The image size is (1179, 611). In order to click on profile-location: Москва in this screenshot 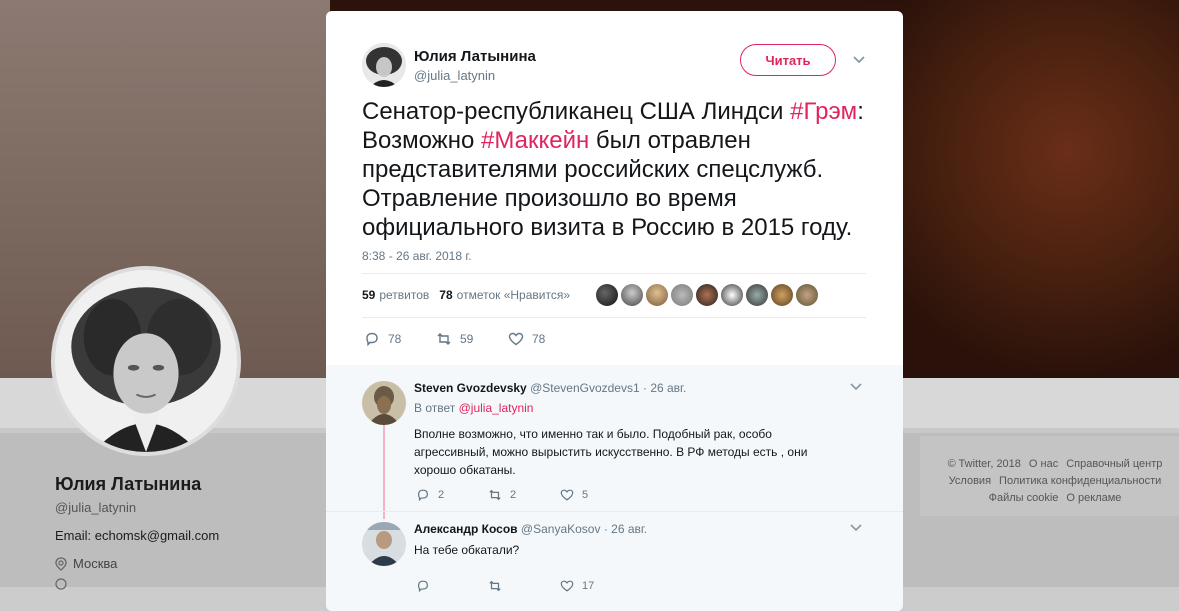, I will do `click(86, 563)`.